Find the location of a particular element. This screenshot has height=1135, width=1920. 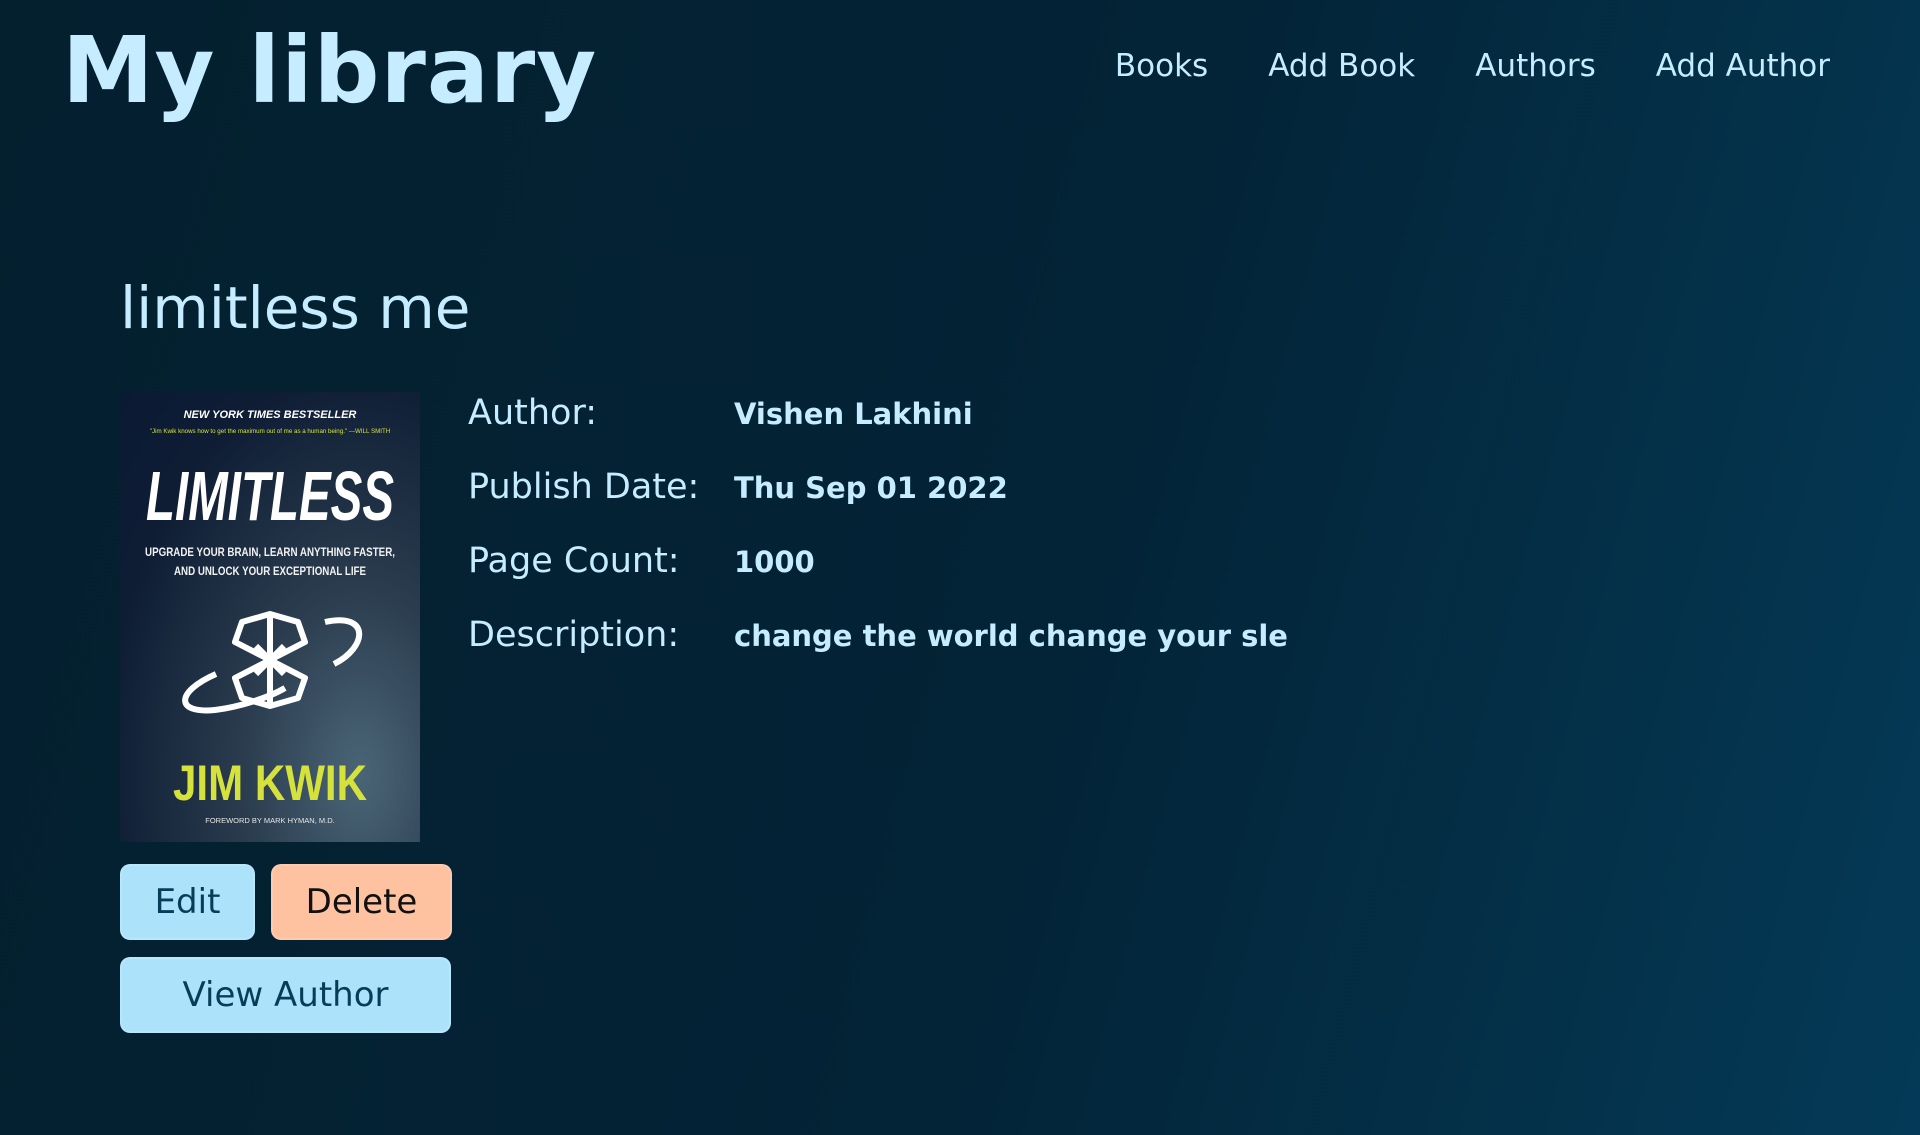

brain-orbit-logo is located at coordinates (272, 662).